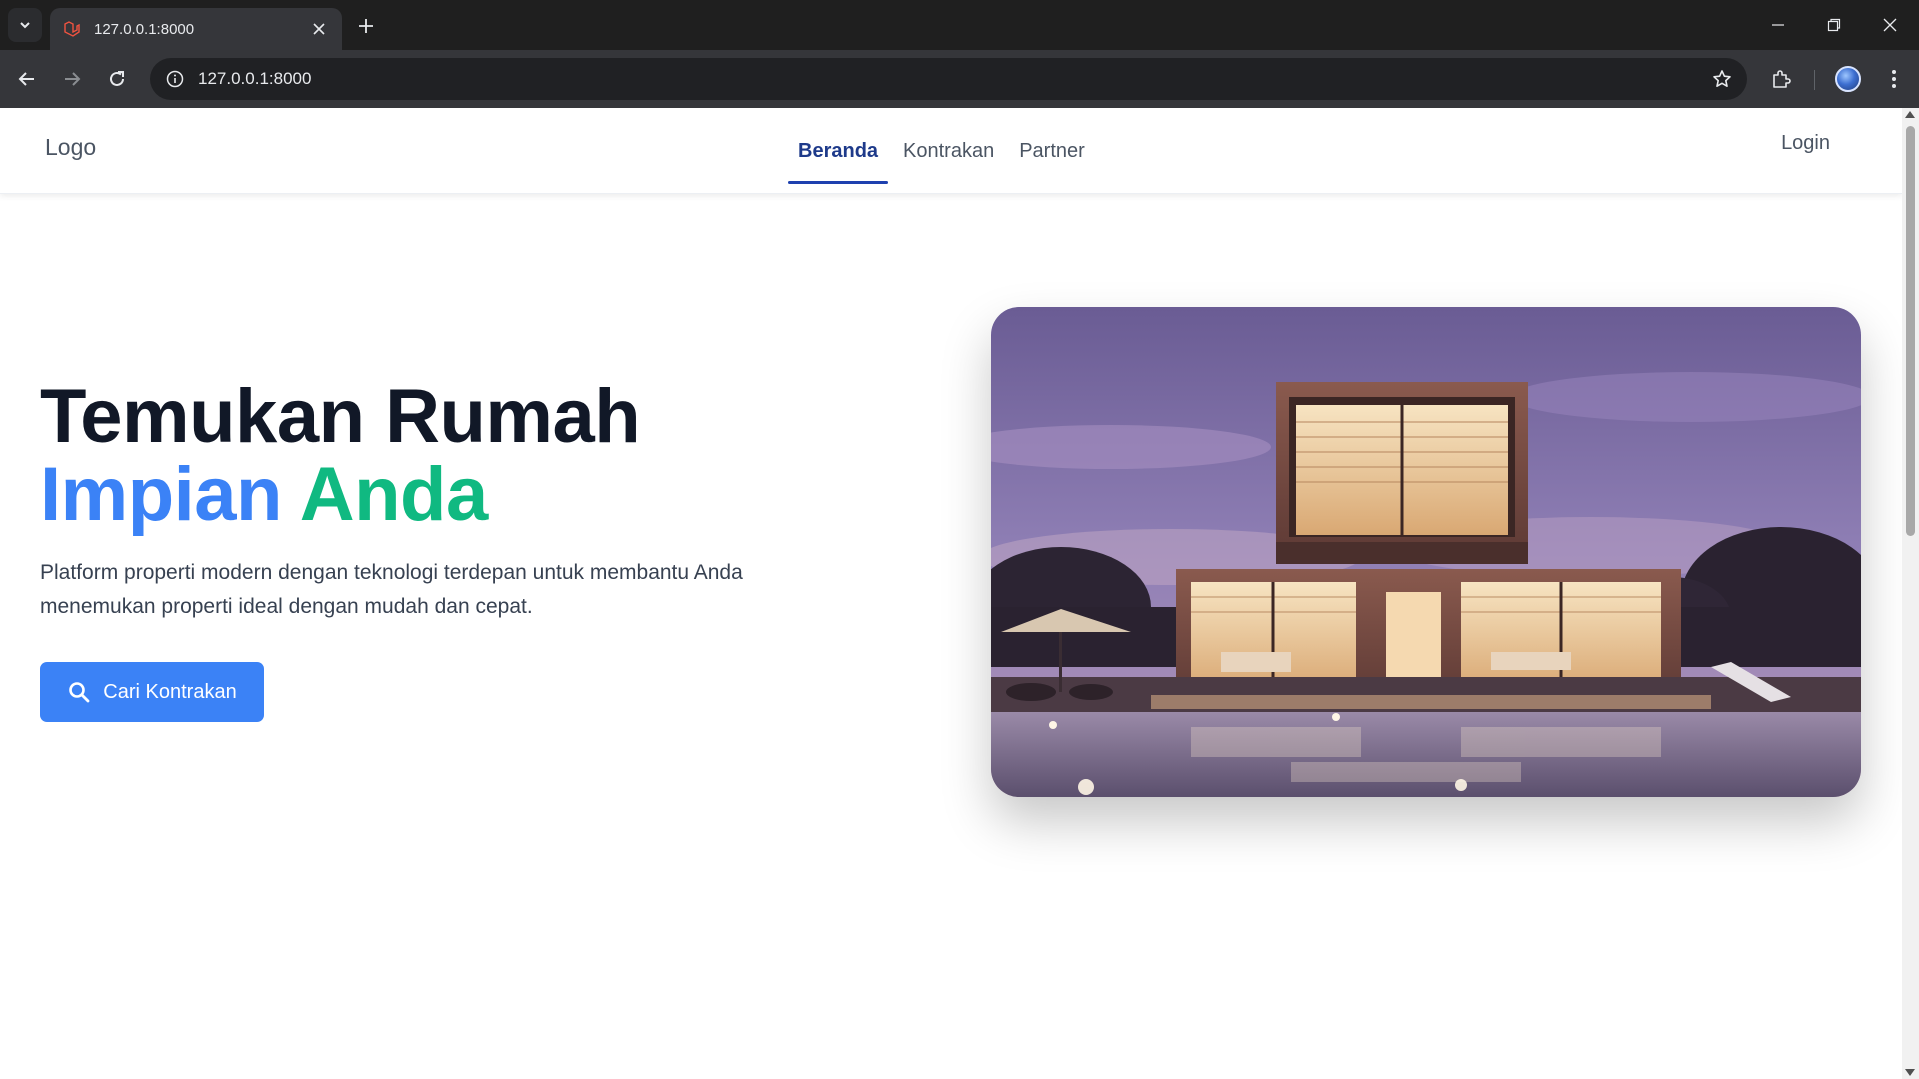 This screenshot has height=1079, width=1919. What do you see at coordinates (1805, 143) in the screenshot?
I see `login-link: Login` at bounding box center [1805, 143].